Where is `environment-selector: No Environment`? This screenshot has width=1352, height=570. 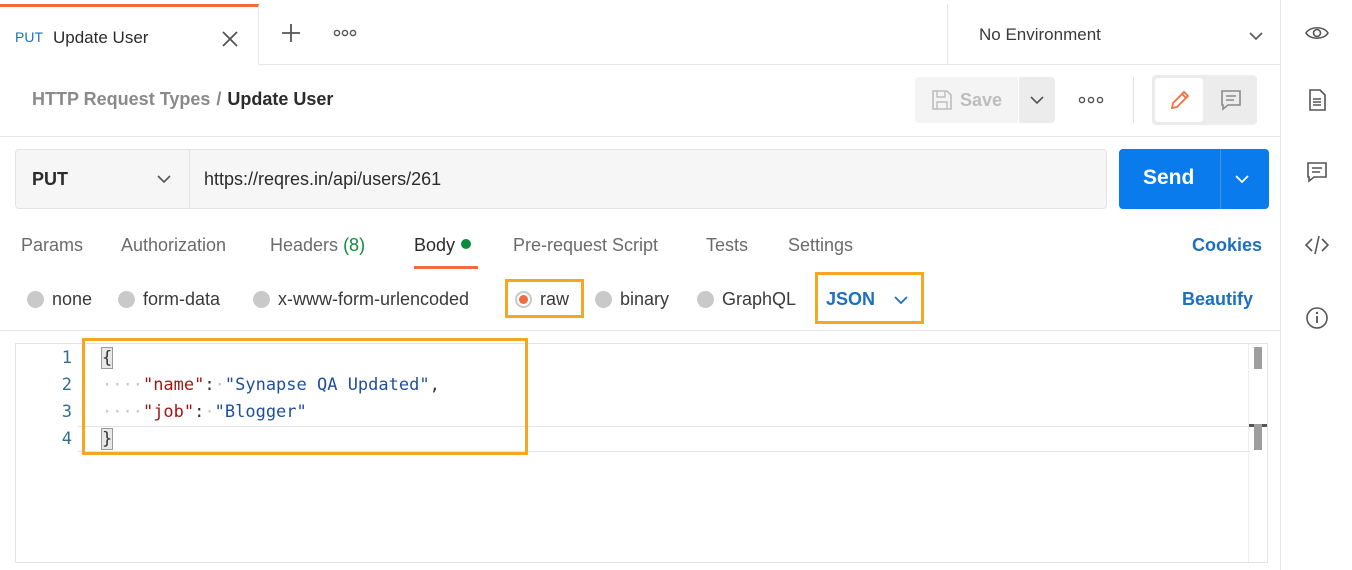
environment-selector: No Environment is located at coordinates (1113, 34).